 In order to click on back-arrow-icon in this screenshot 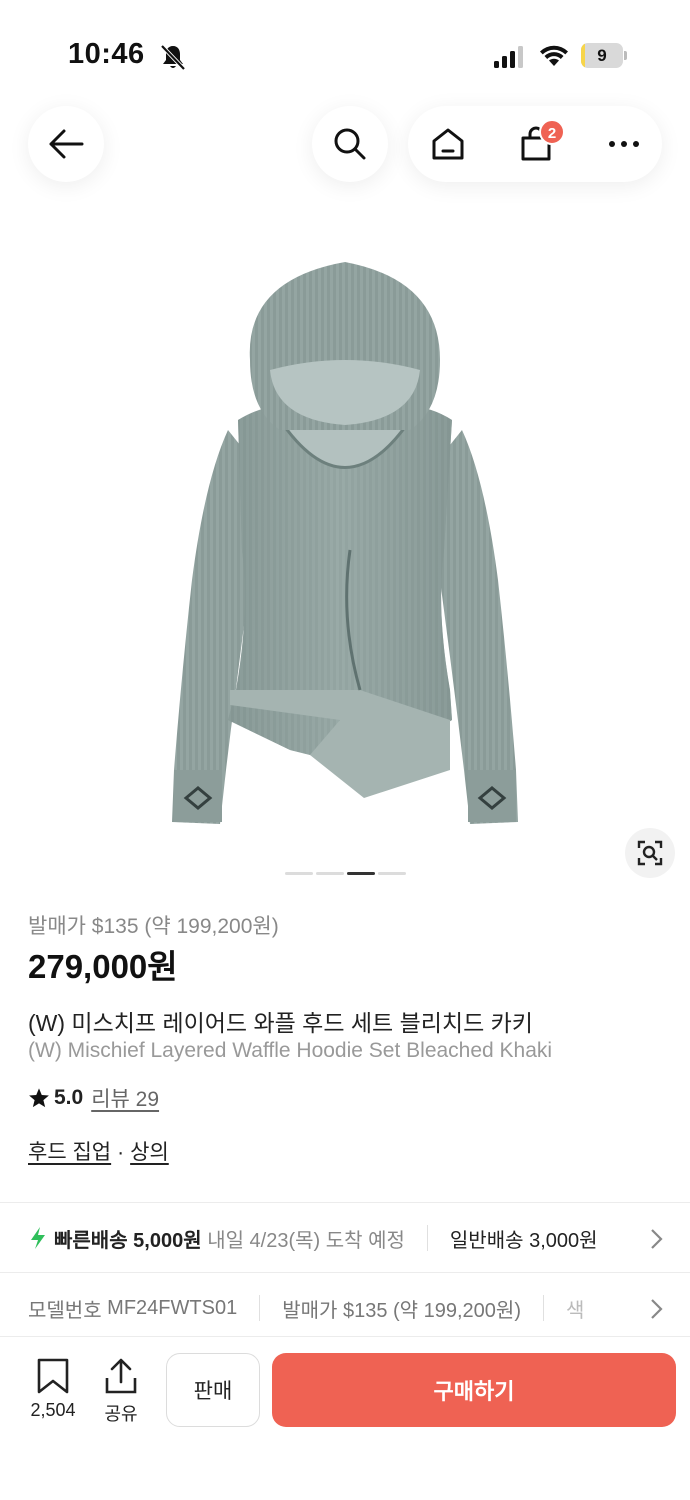, I will do `click(66, 144)`.